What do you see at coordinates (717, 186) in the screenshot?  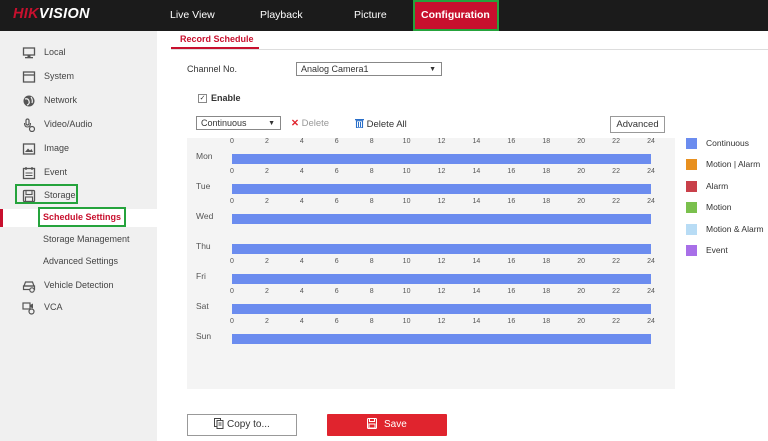 I see `legend-label: Alarm` at bounding box center [717, 186].